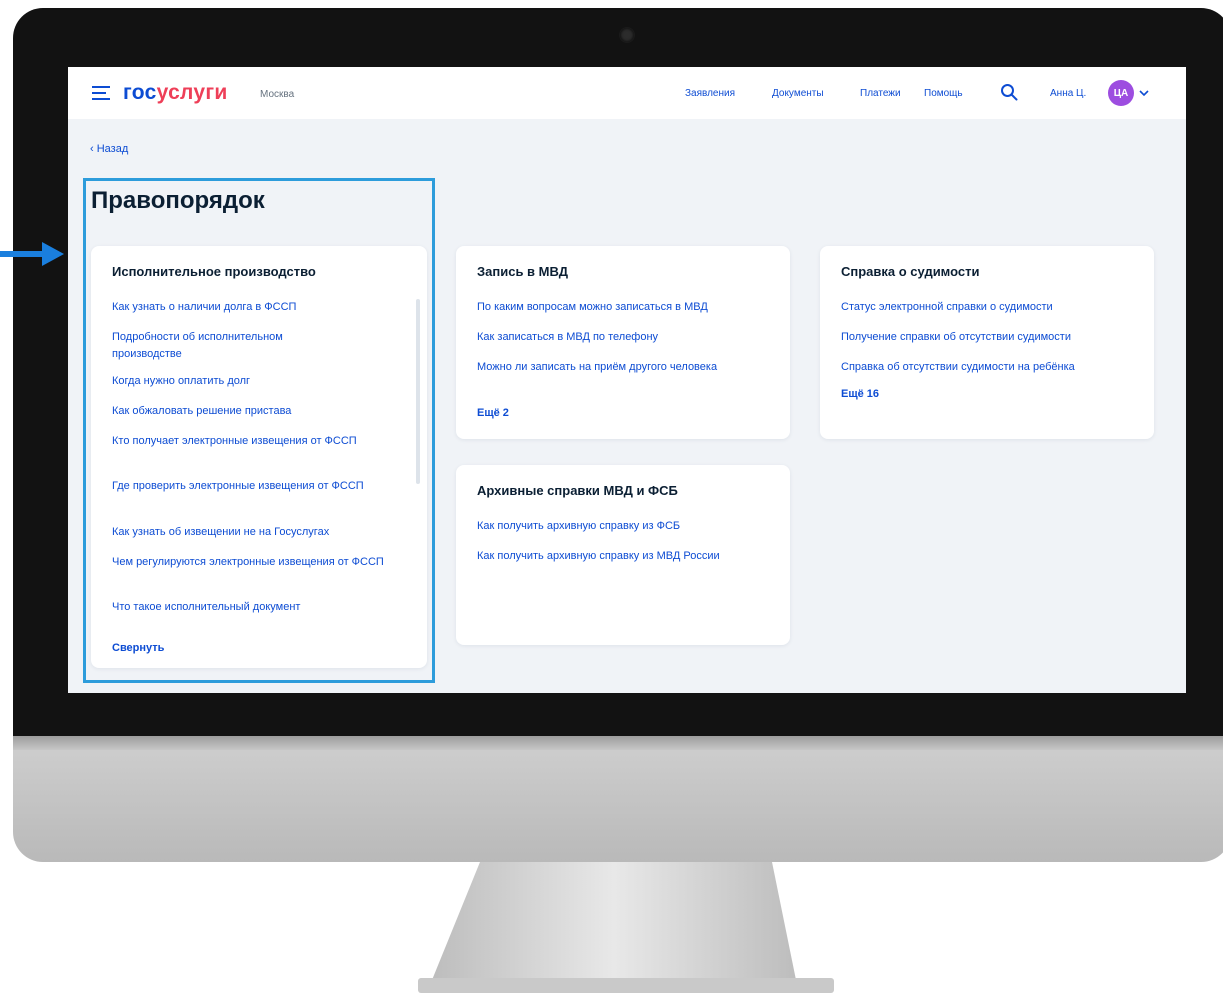  What do you see at coordinates (192, 92) in the screenshot?
I see `logo-part-2: услуги` at bounding box center [192, 92].